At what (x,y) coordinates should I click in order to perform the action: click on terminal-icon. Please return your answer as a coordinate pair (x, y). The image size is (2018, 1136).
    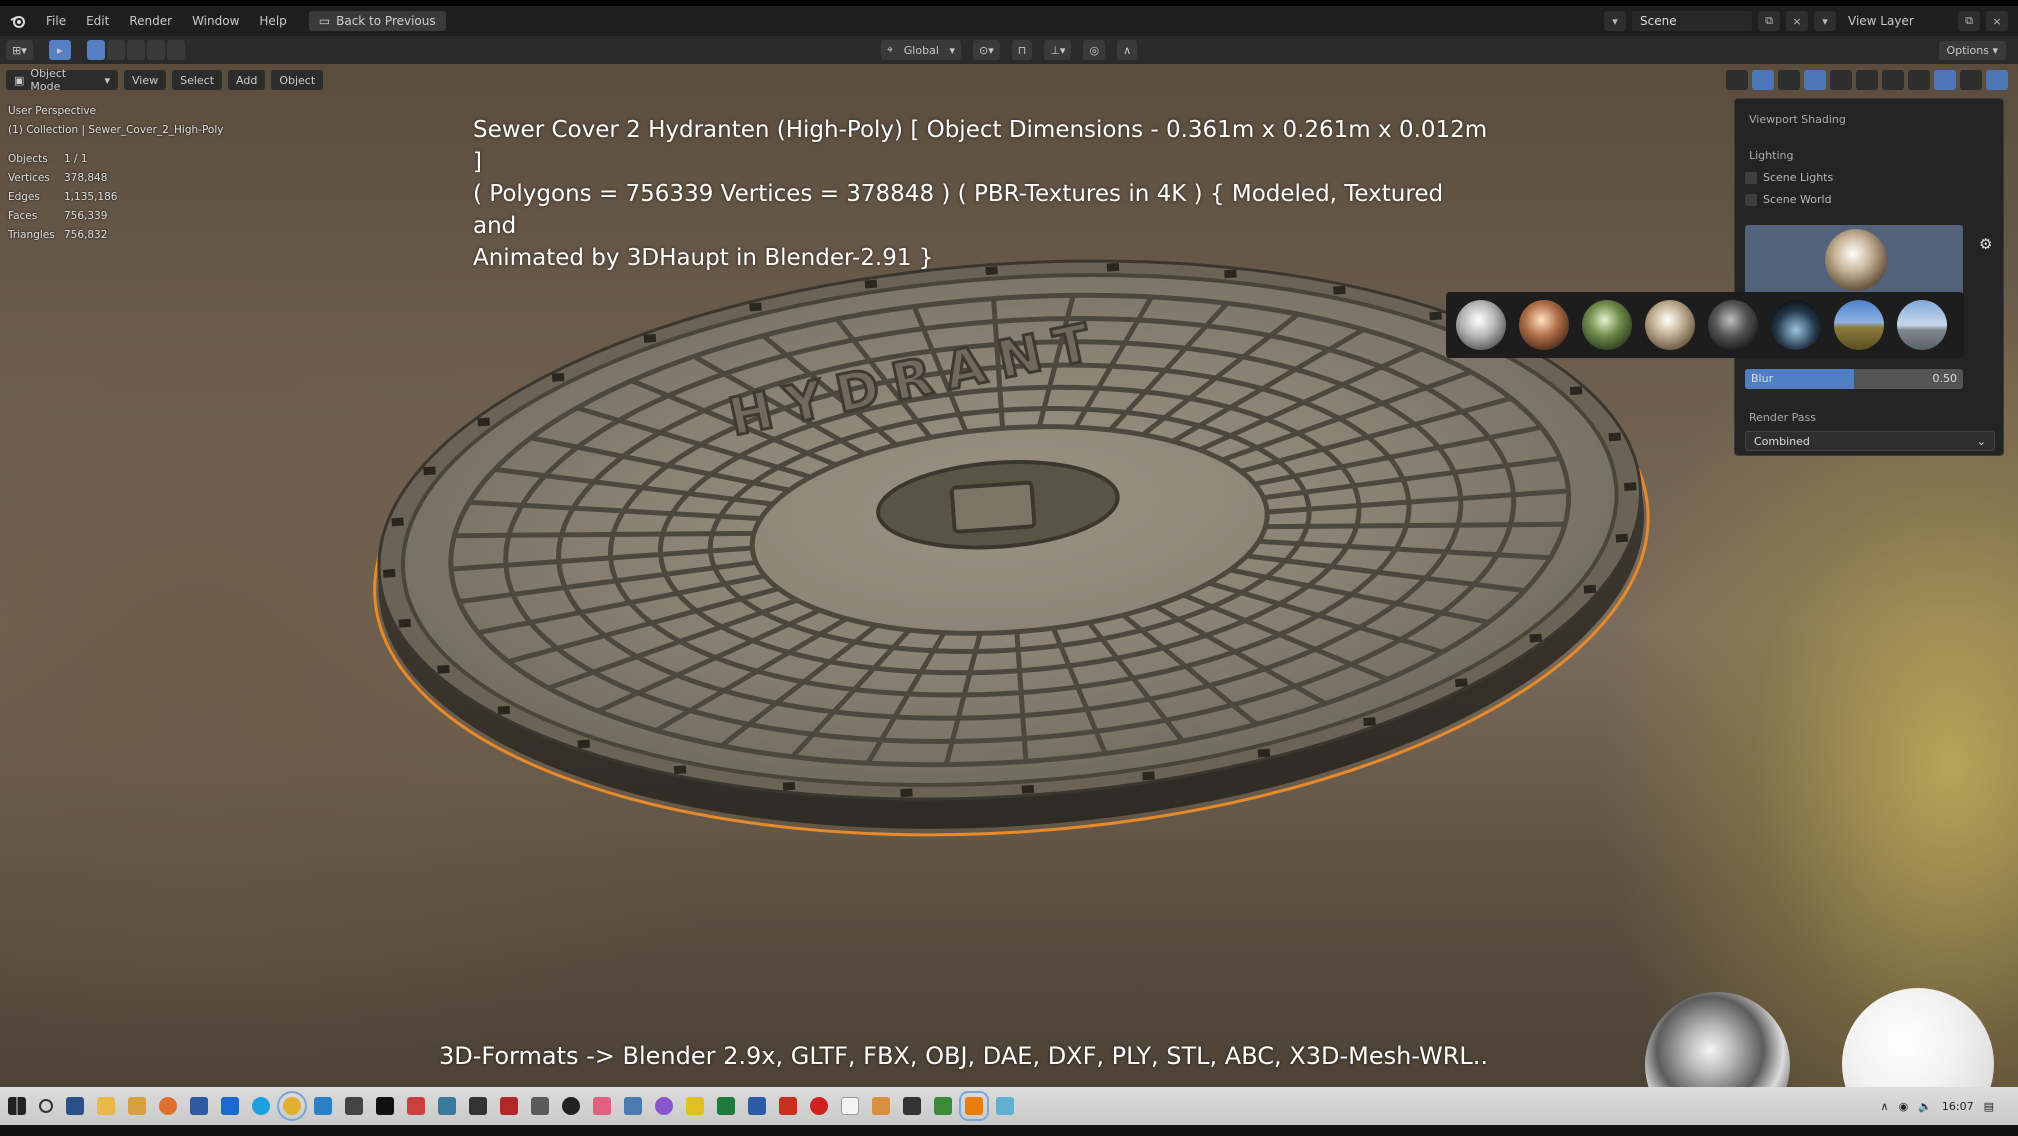
    Looking at the image, I should click on (385, 1106).